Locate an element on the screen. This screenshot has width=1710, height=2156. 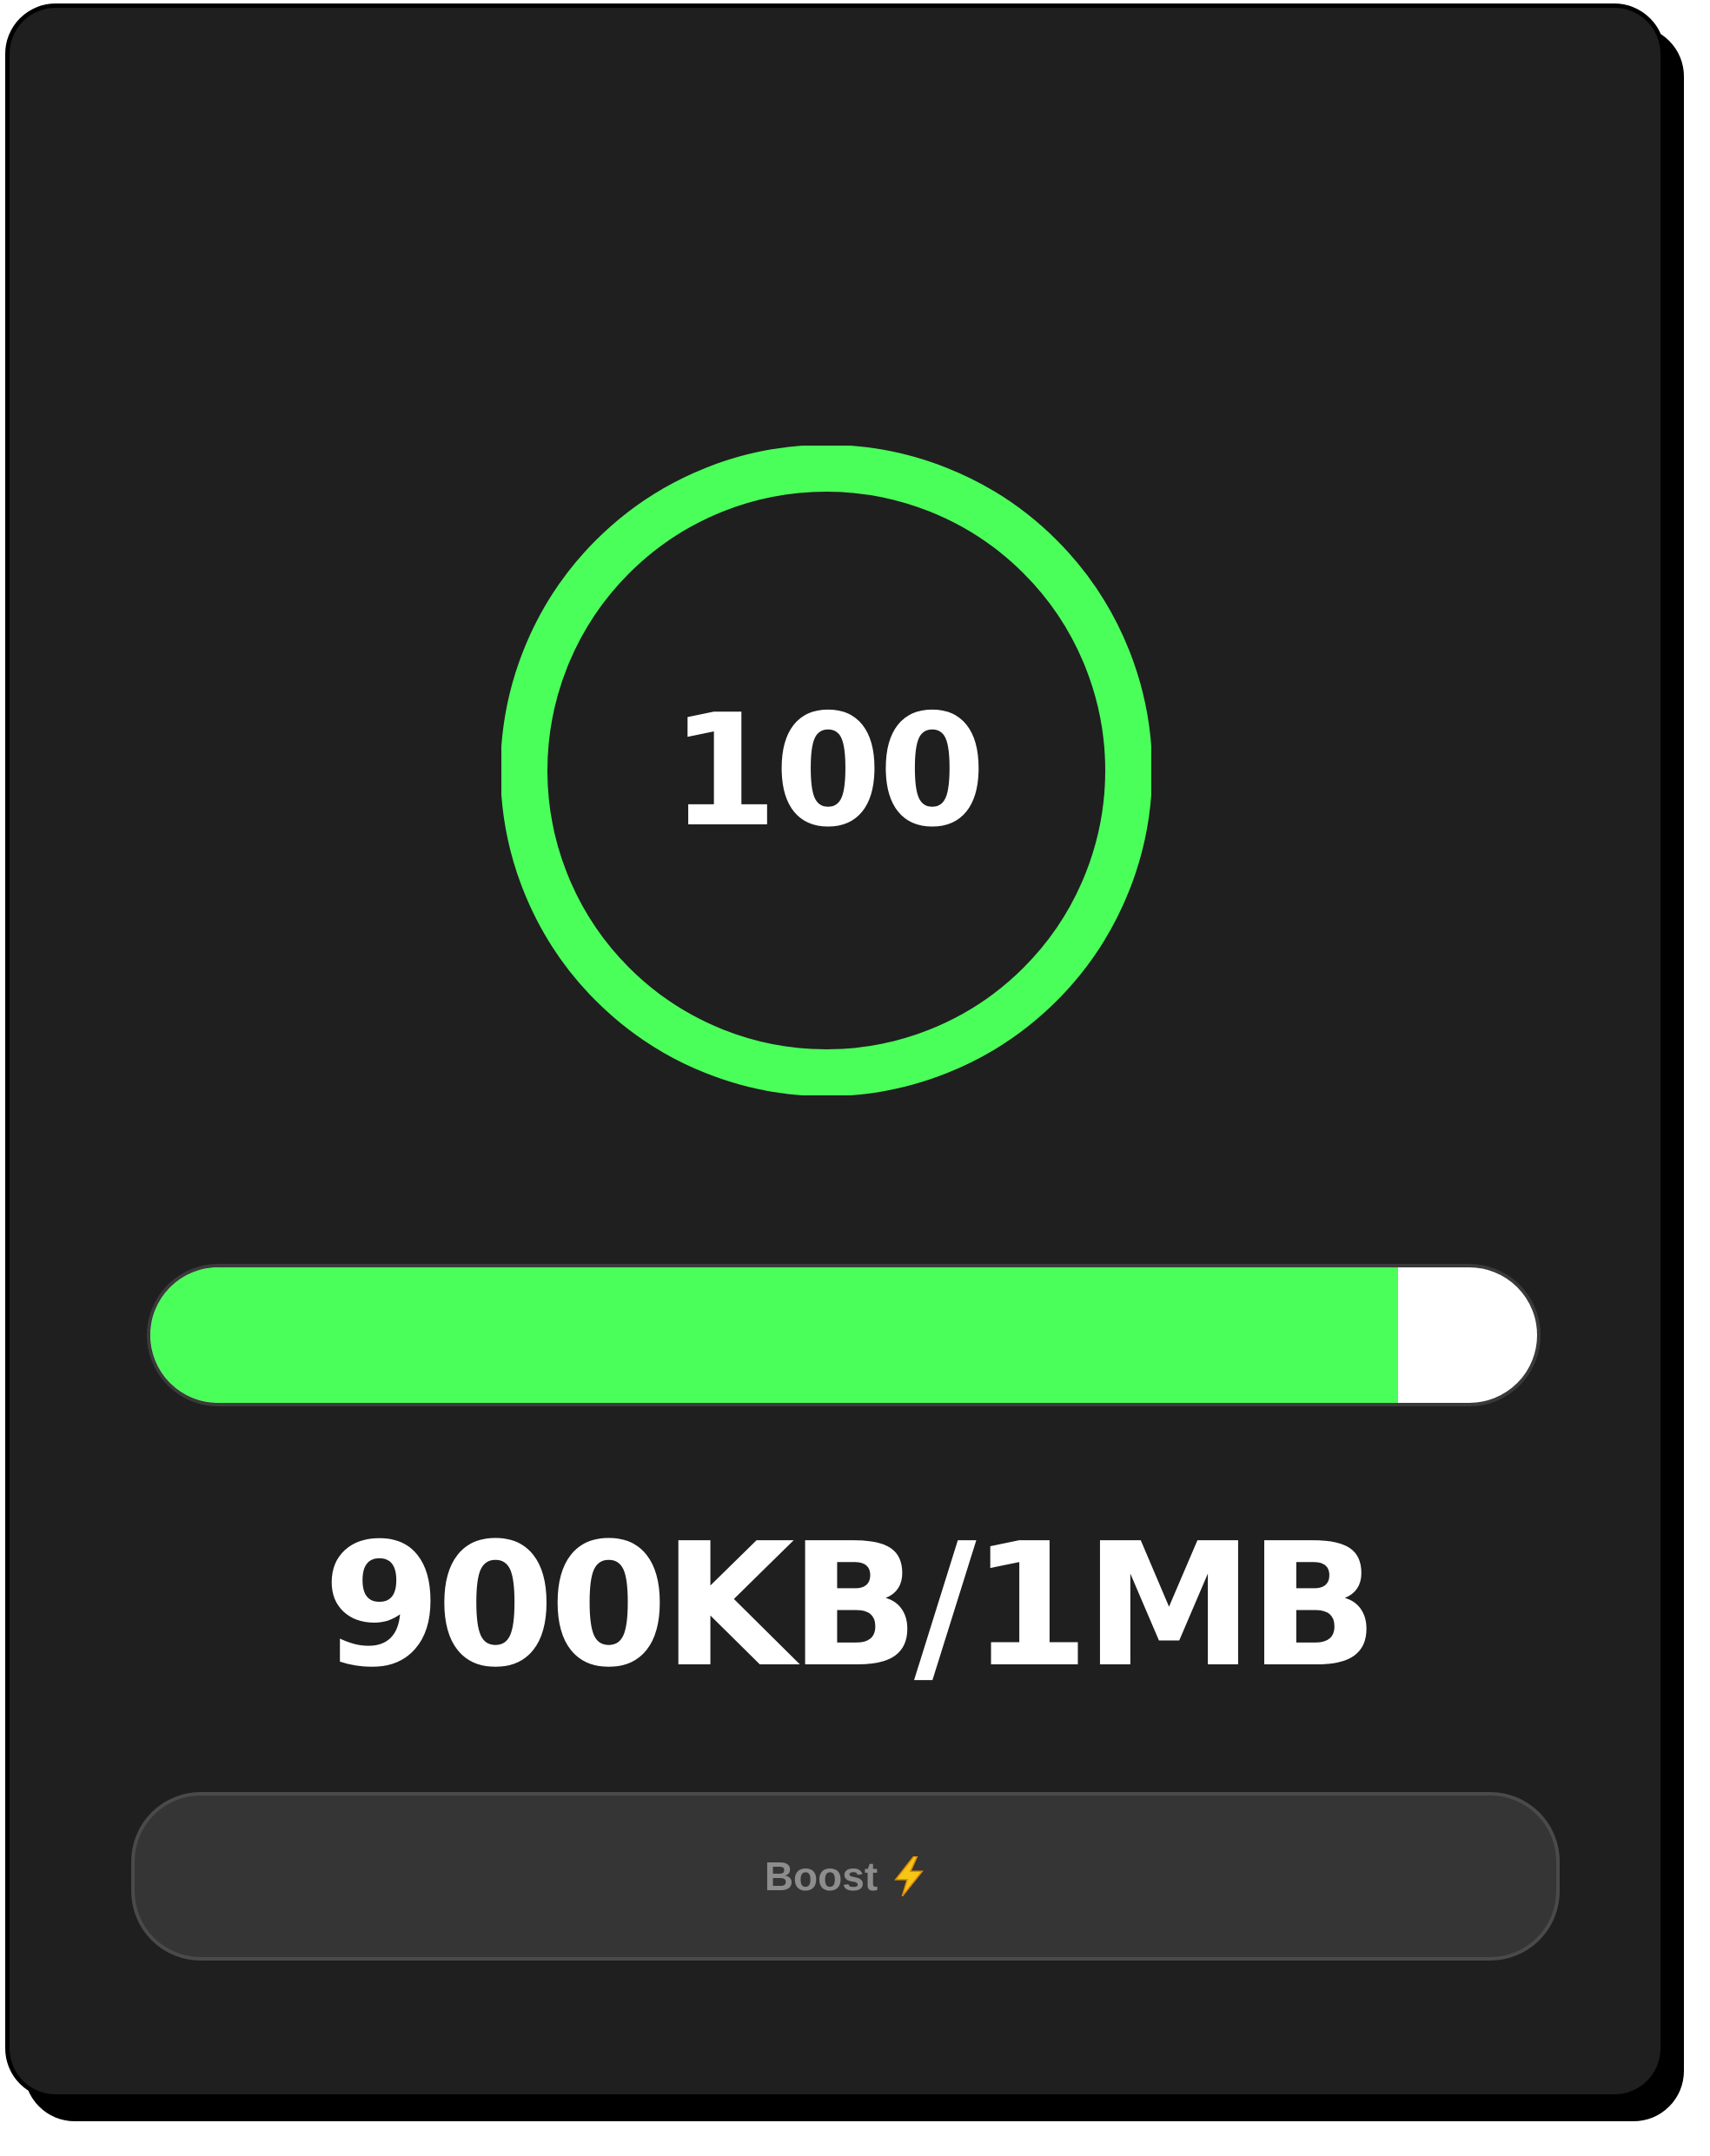
lightning-bolt-icon is located at coordinates (909, 1876).